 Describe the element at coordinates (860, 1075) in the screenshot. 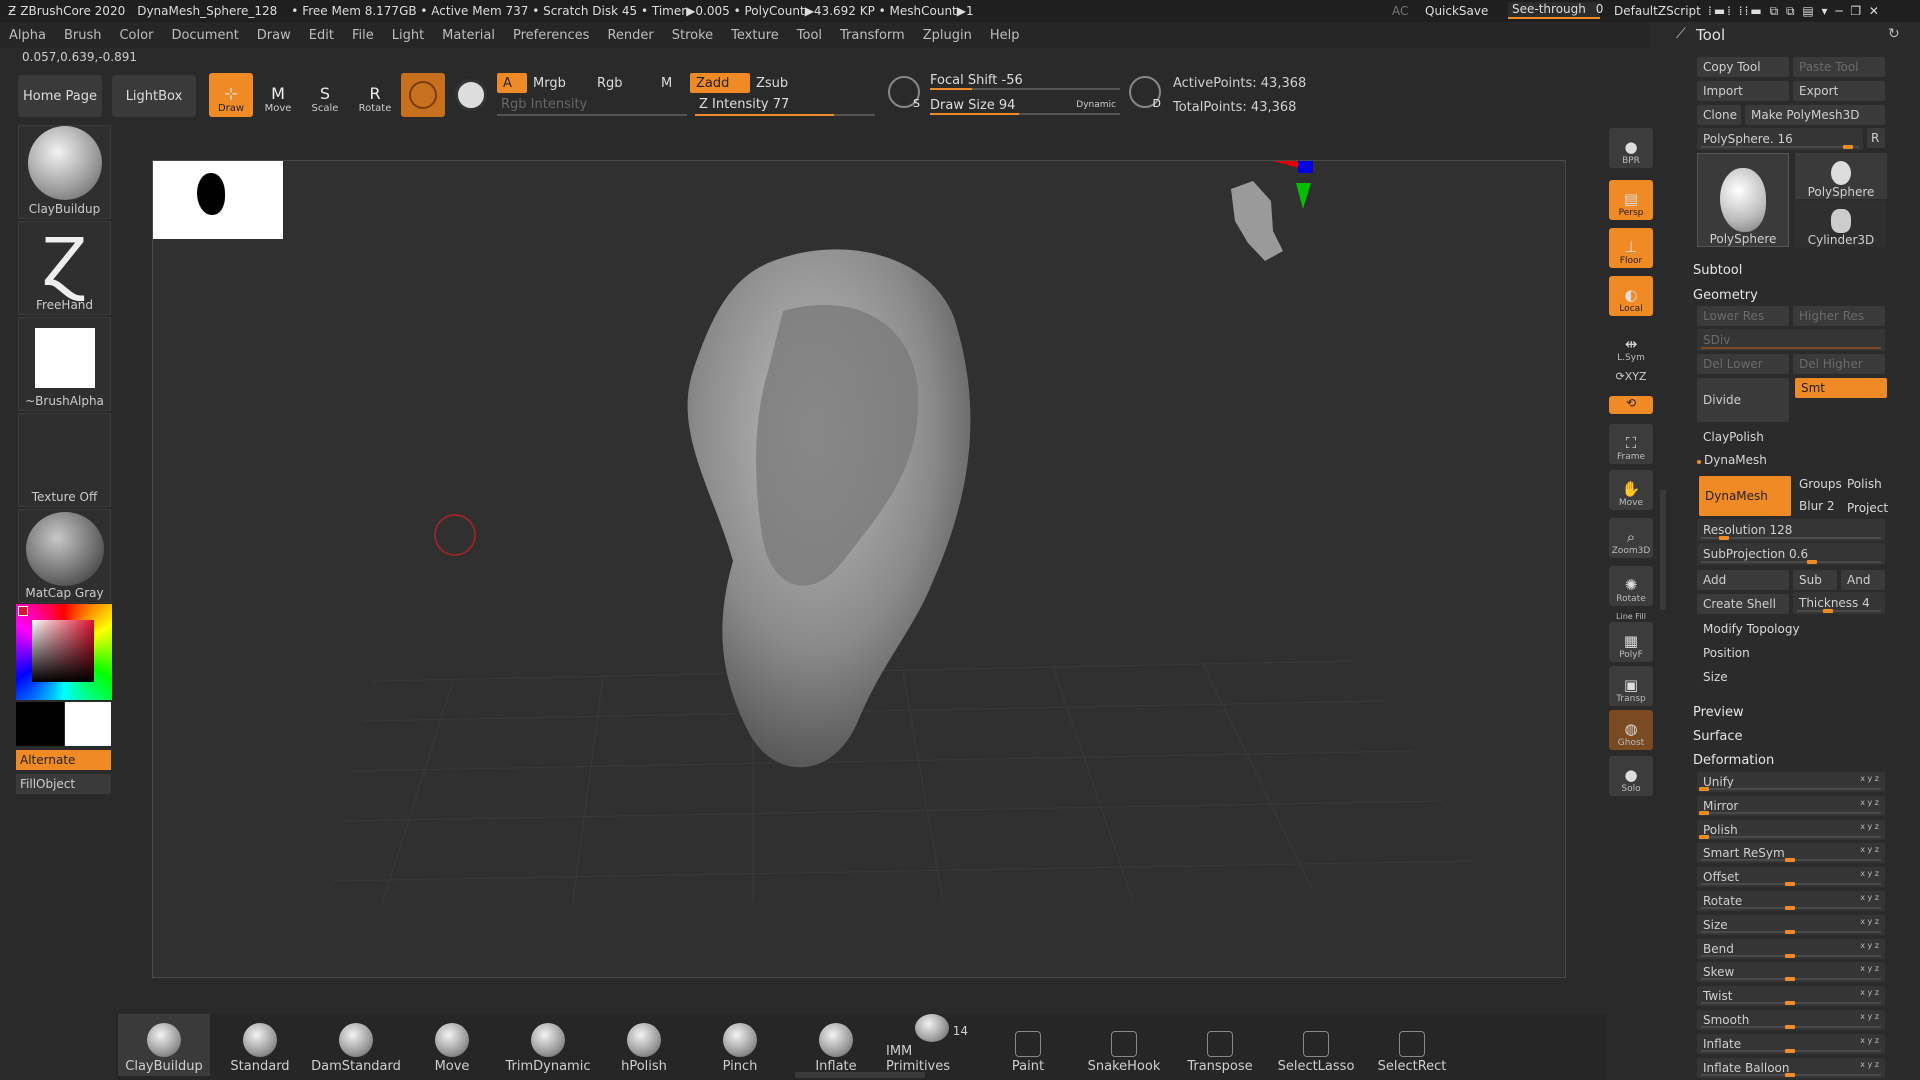

I see `bottom-tray-handle` at that location.